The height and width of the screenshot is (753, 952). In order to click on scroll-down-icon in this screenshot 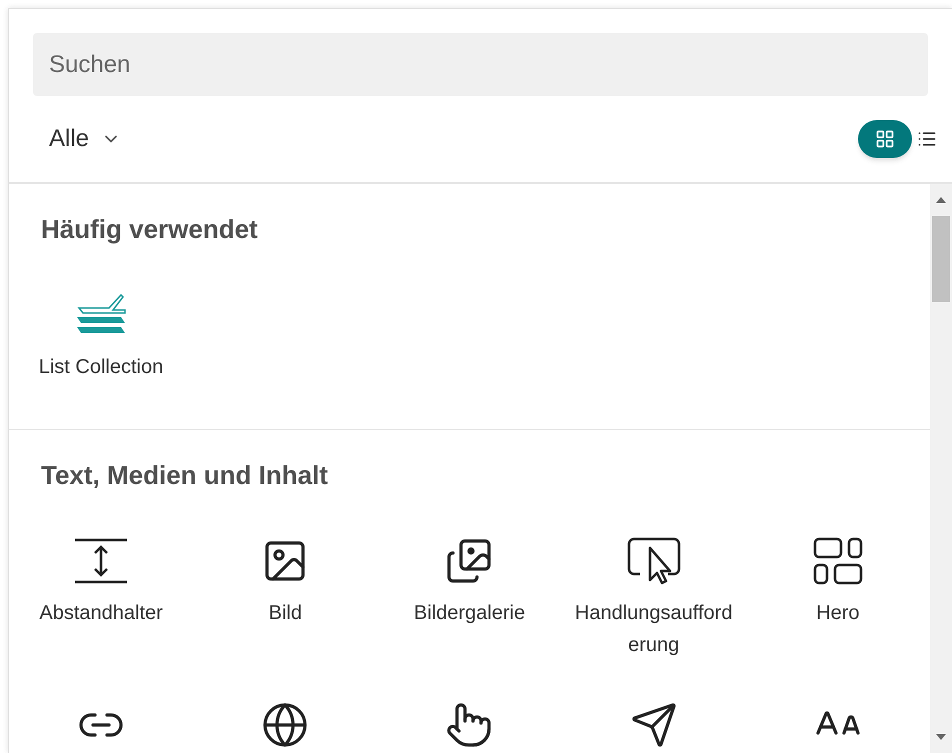, I will do `click(941, 737)`.